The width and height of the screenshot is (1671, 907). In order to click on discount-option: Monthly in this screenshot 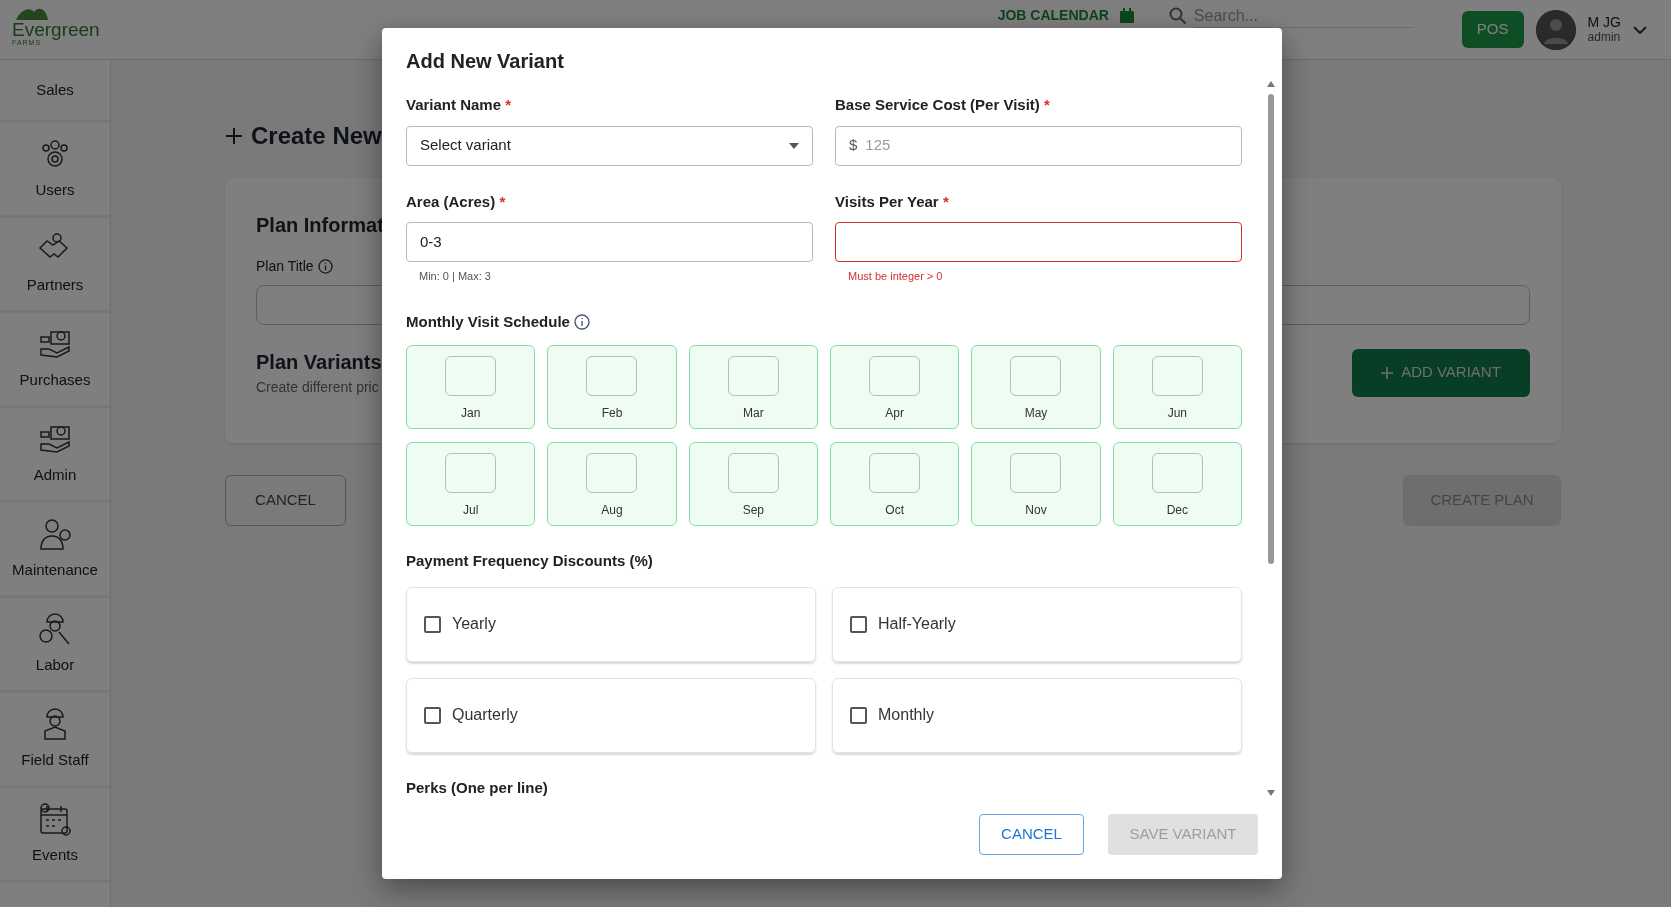, I will do `click(1037, 715)`.